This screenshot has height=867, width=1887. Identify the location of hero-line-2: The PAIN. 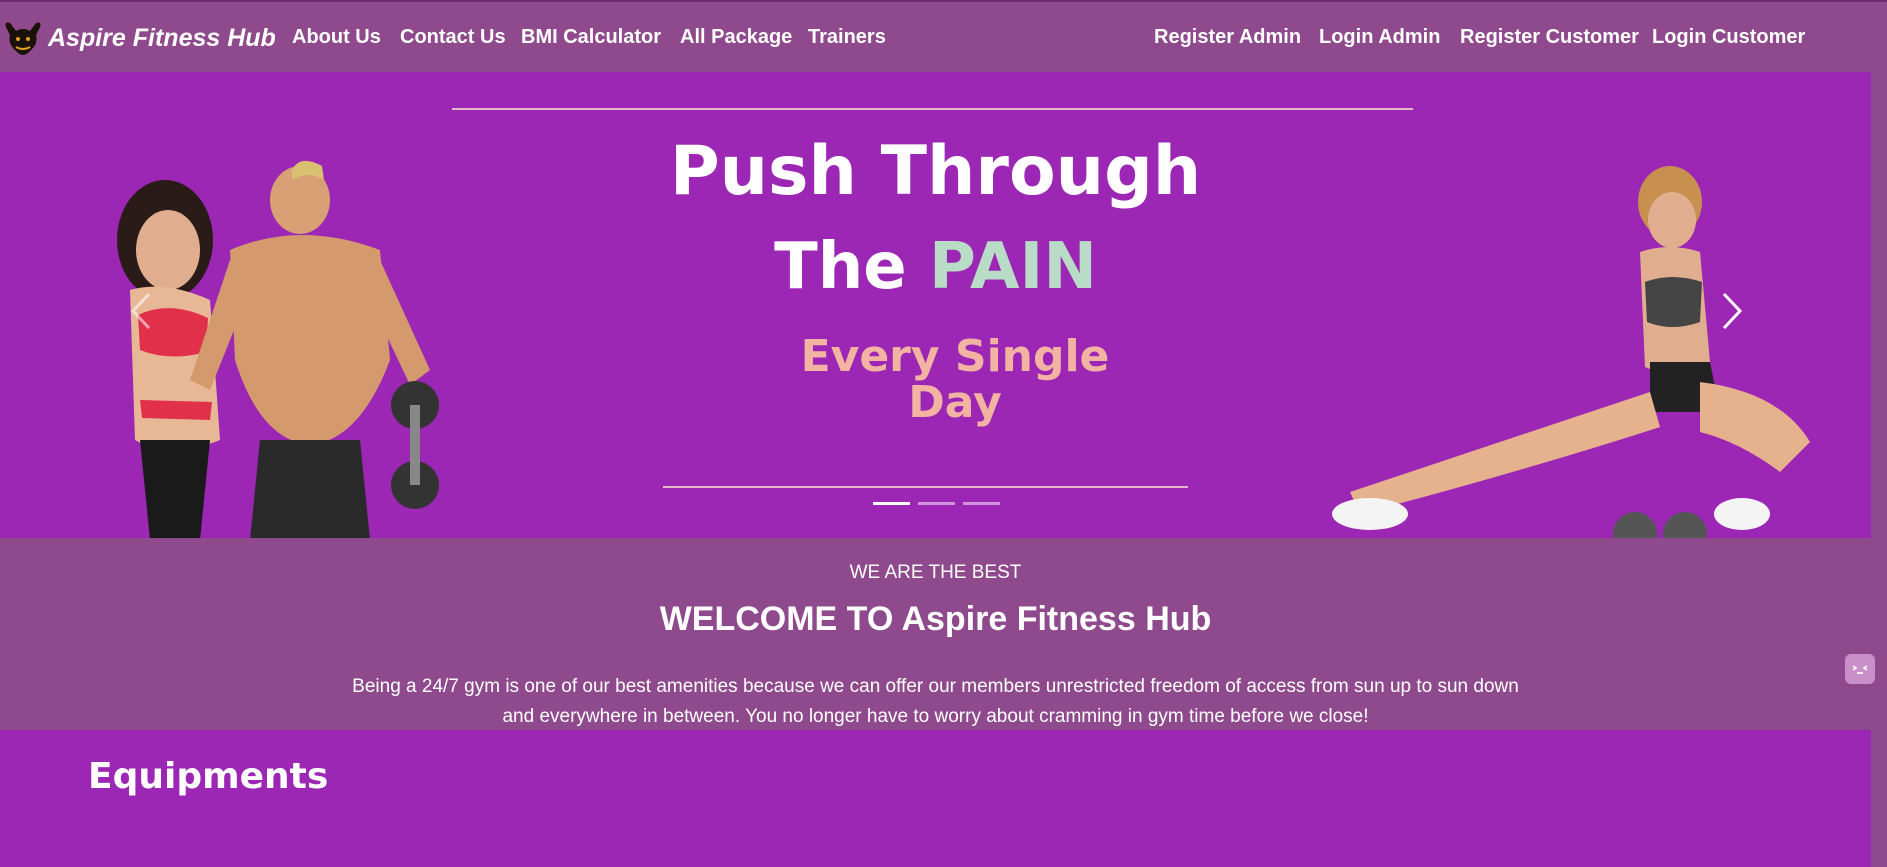
(935, 267).